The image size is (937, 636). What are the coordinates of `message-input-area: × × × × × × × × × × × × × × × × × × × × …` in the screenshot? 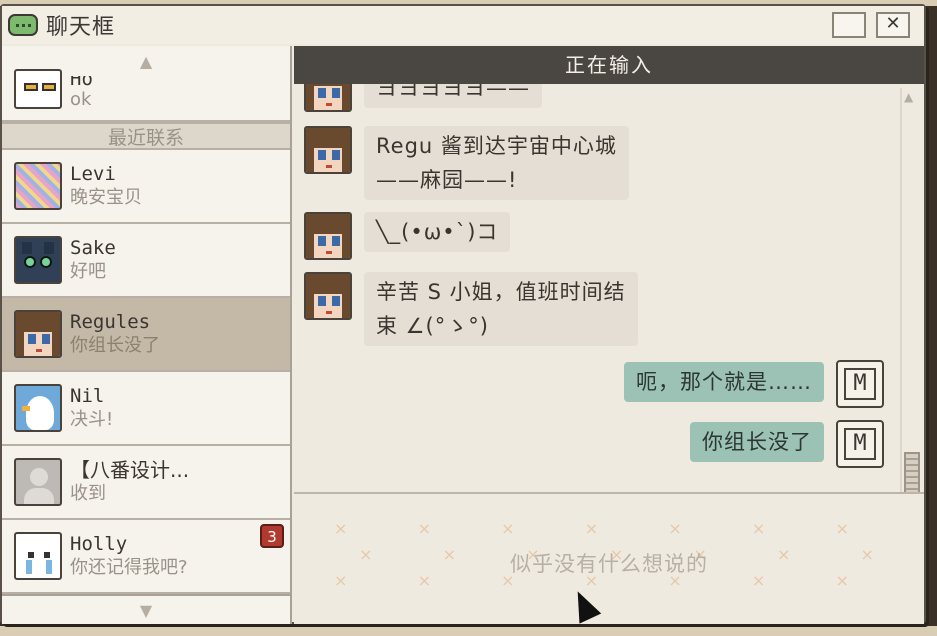 It's located at (609, 558).